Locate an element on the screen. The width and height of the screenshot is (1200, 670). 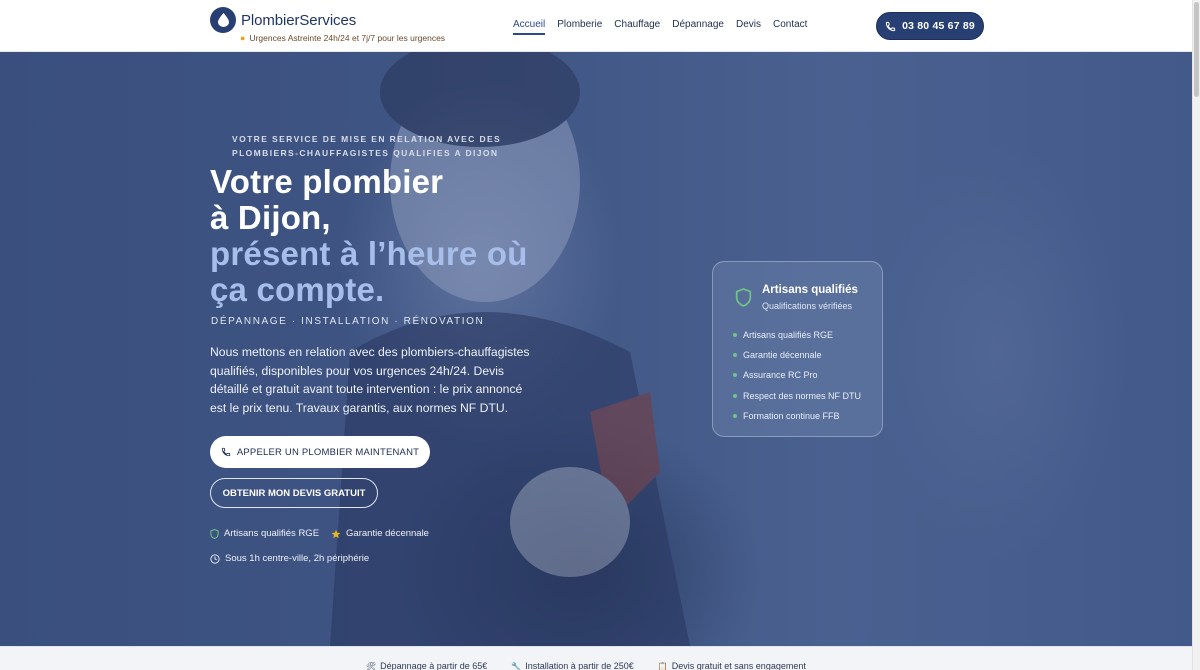
nav-accueil: Accueil is located at coordinates (529, 27).